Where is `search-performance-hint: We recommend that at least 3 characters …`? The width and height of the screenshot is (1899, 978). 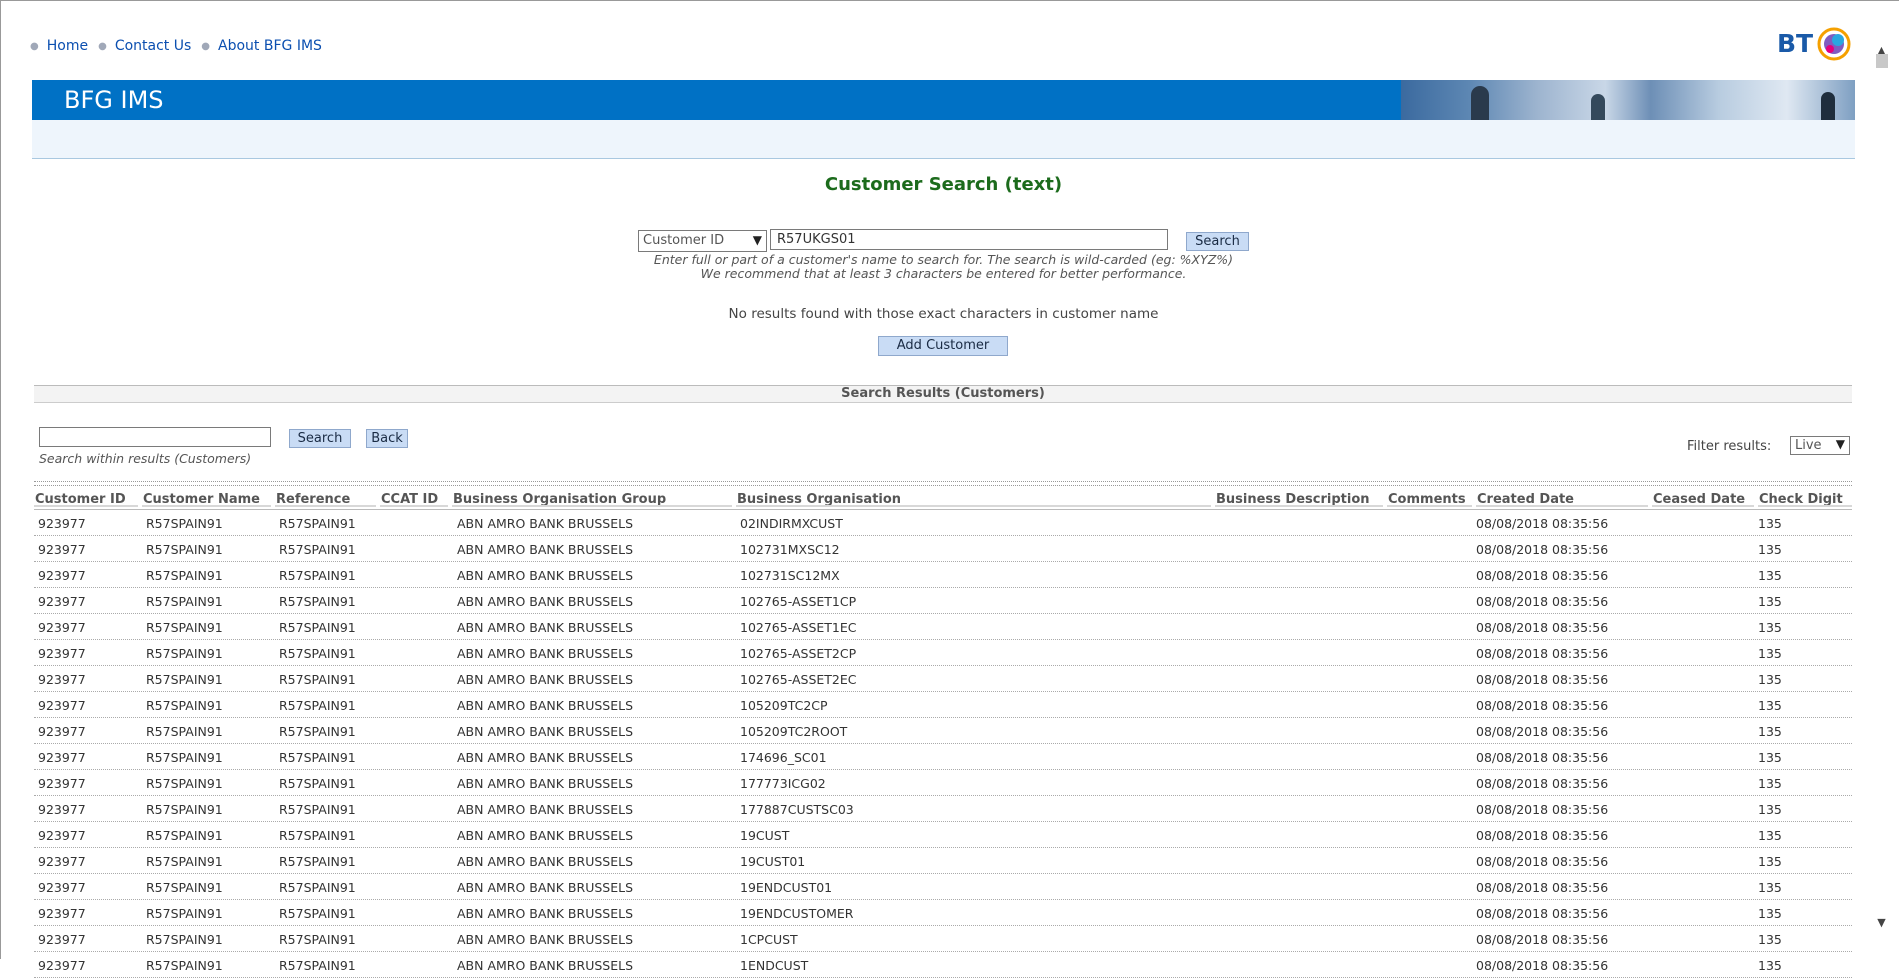 search-performance-hint: We recommend that at least 3 characters … is located at coordinates (943, 273).